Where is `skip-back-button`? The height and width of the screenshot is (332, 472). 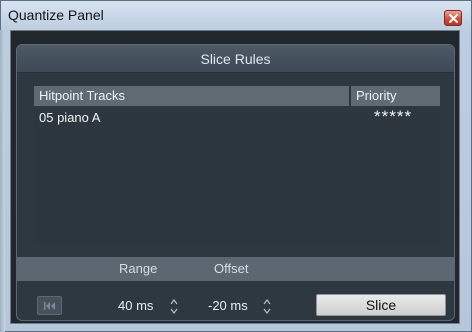
skip-back-button is located at coordinates (49, 305).